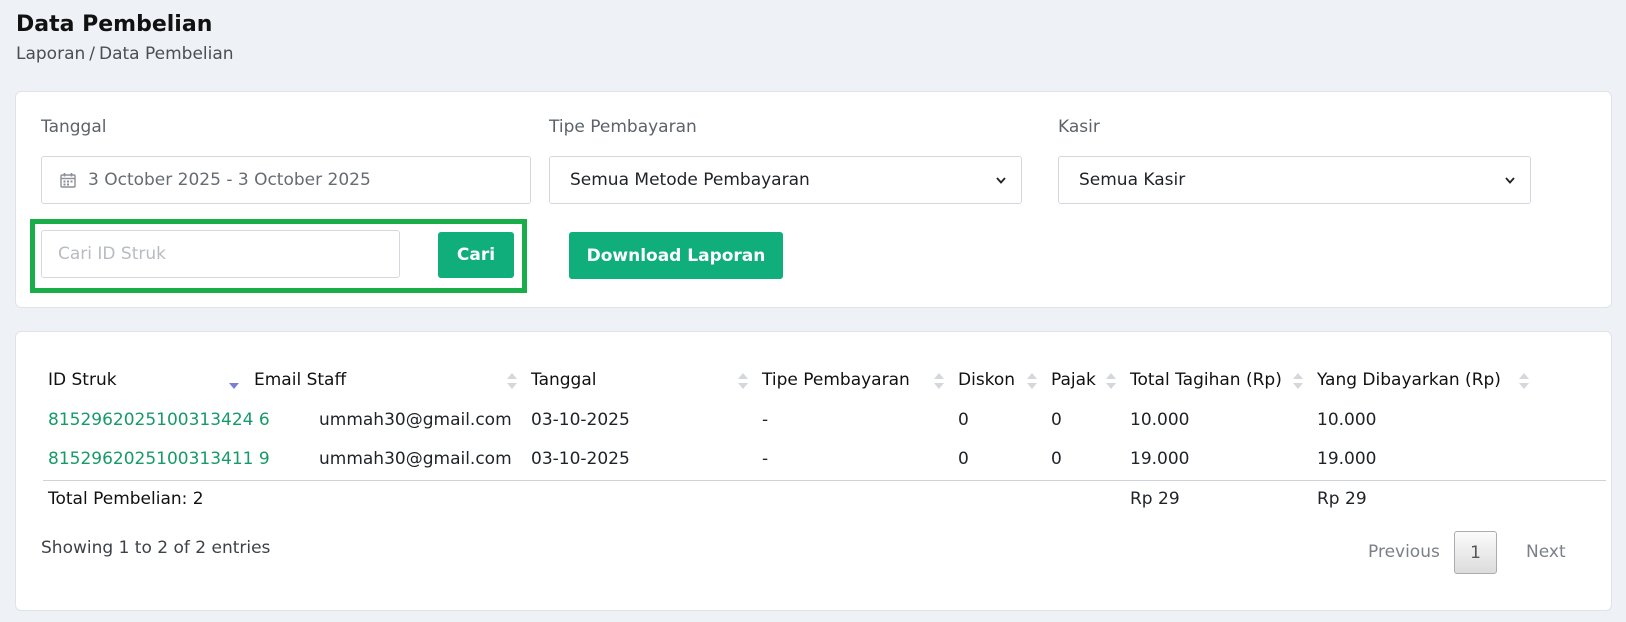  What do you see at coordinates (986, 380) in the screenshot?
I see `column-header-diskon: Diskon` at bounding box center [986, 380].